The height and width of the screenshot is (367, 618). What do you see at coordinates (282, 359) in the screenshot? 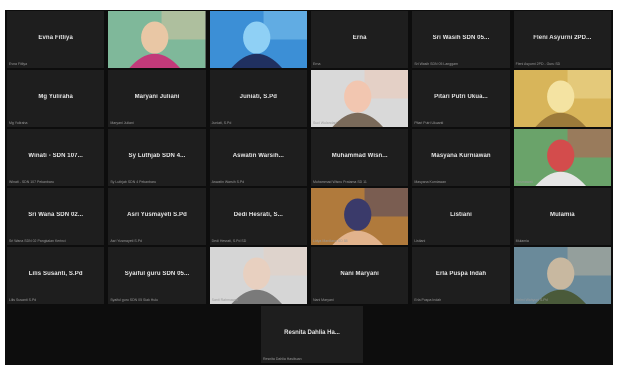
I see `participant-label: Resnita Dahlia Hasibuan` at bounding box center [282, 359].